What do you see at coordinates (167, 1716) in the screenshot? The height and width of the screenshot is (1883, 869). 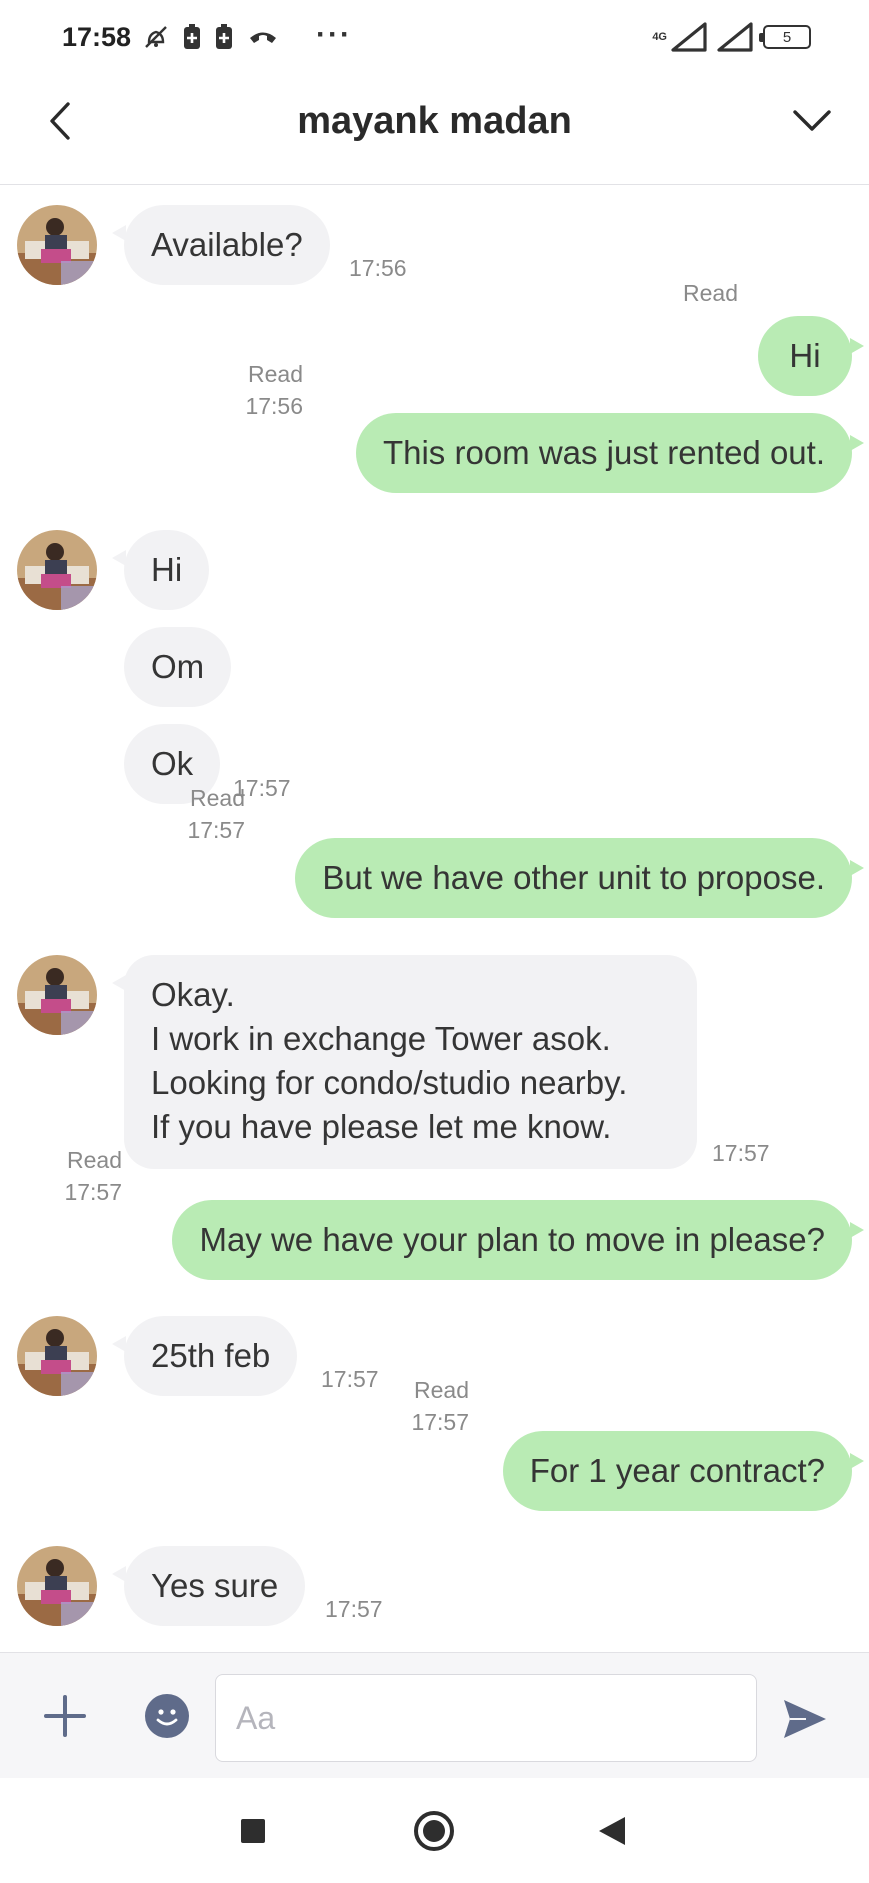 I see `smiley-icon` at bounding box center [167, 1716].